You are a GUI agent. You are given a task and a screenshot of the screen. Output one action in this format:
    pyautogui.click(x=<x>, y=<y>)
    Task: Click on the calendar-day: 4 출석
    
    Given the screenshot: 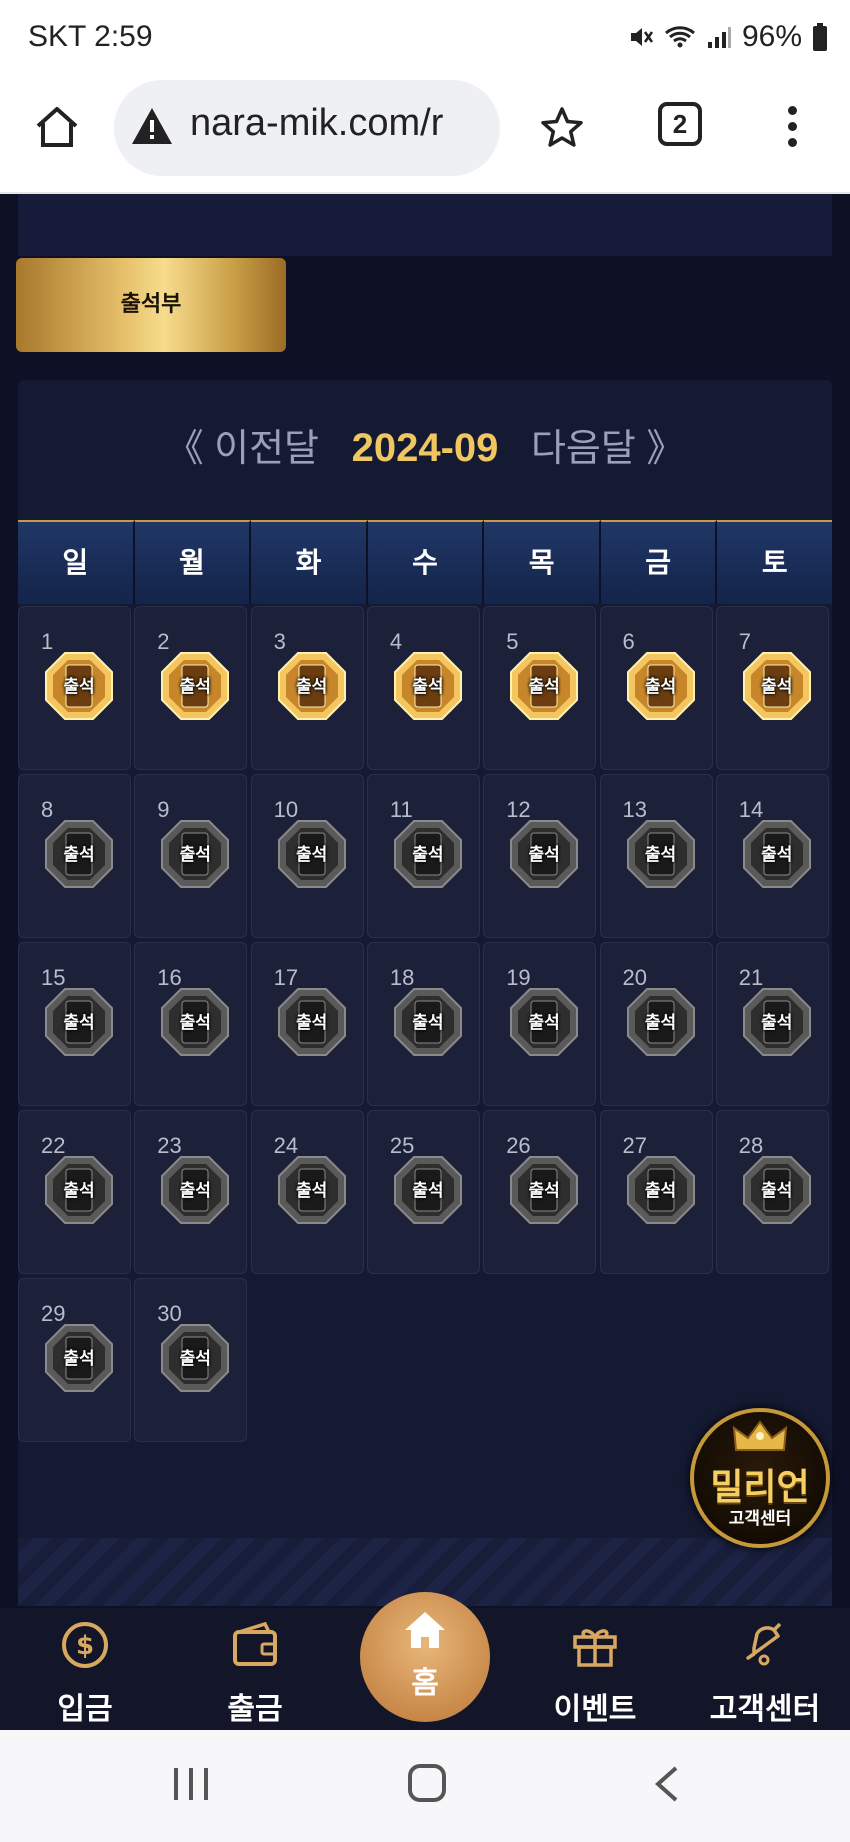 What is the action you would take?
    pyautogui.click(x=423, y=688)
    